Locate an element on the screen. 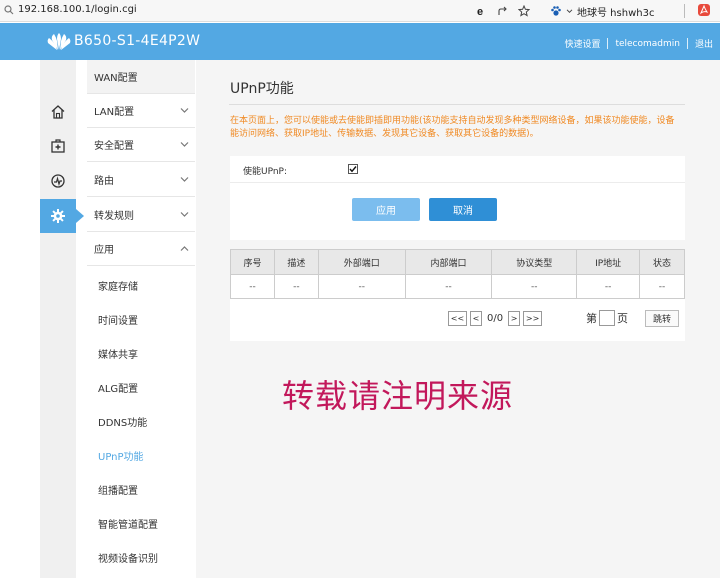  top-header: B650-S1-4E4P2W 快速设置 telecomadmin 退出 is located at coordinates (360, 41).